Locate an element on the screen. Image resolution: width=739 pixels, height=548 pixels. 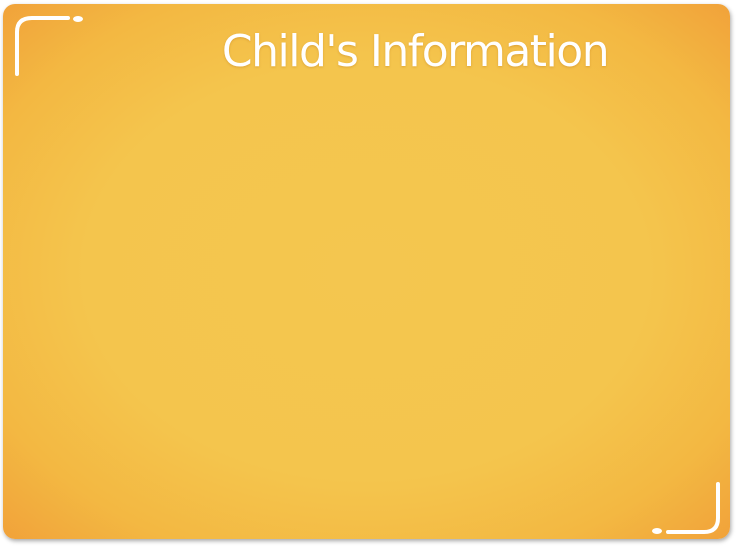
bottom-right-corner-bracket-icon is located at coordinates (688, 510).